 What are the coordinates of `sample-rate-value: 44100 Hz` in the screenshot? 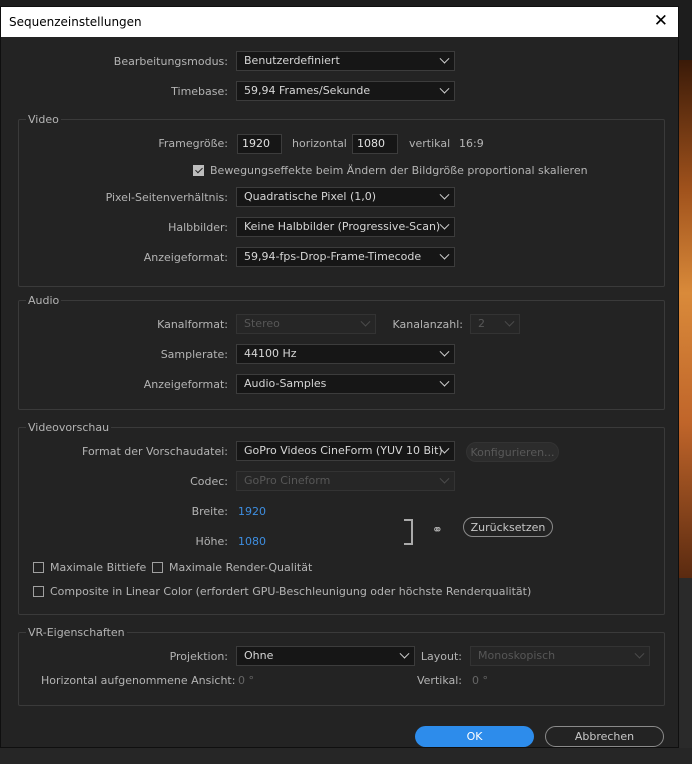 It's located at (270, 353).